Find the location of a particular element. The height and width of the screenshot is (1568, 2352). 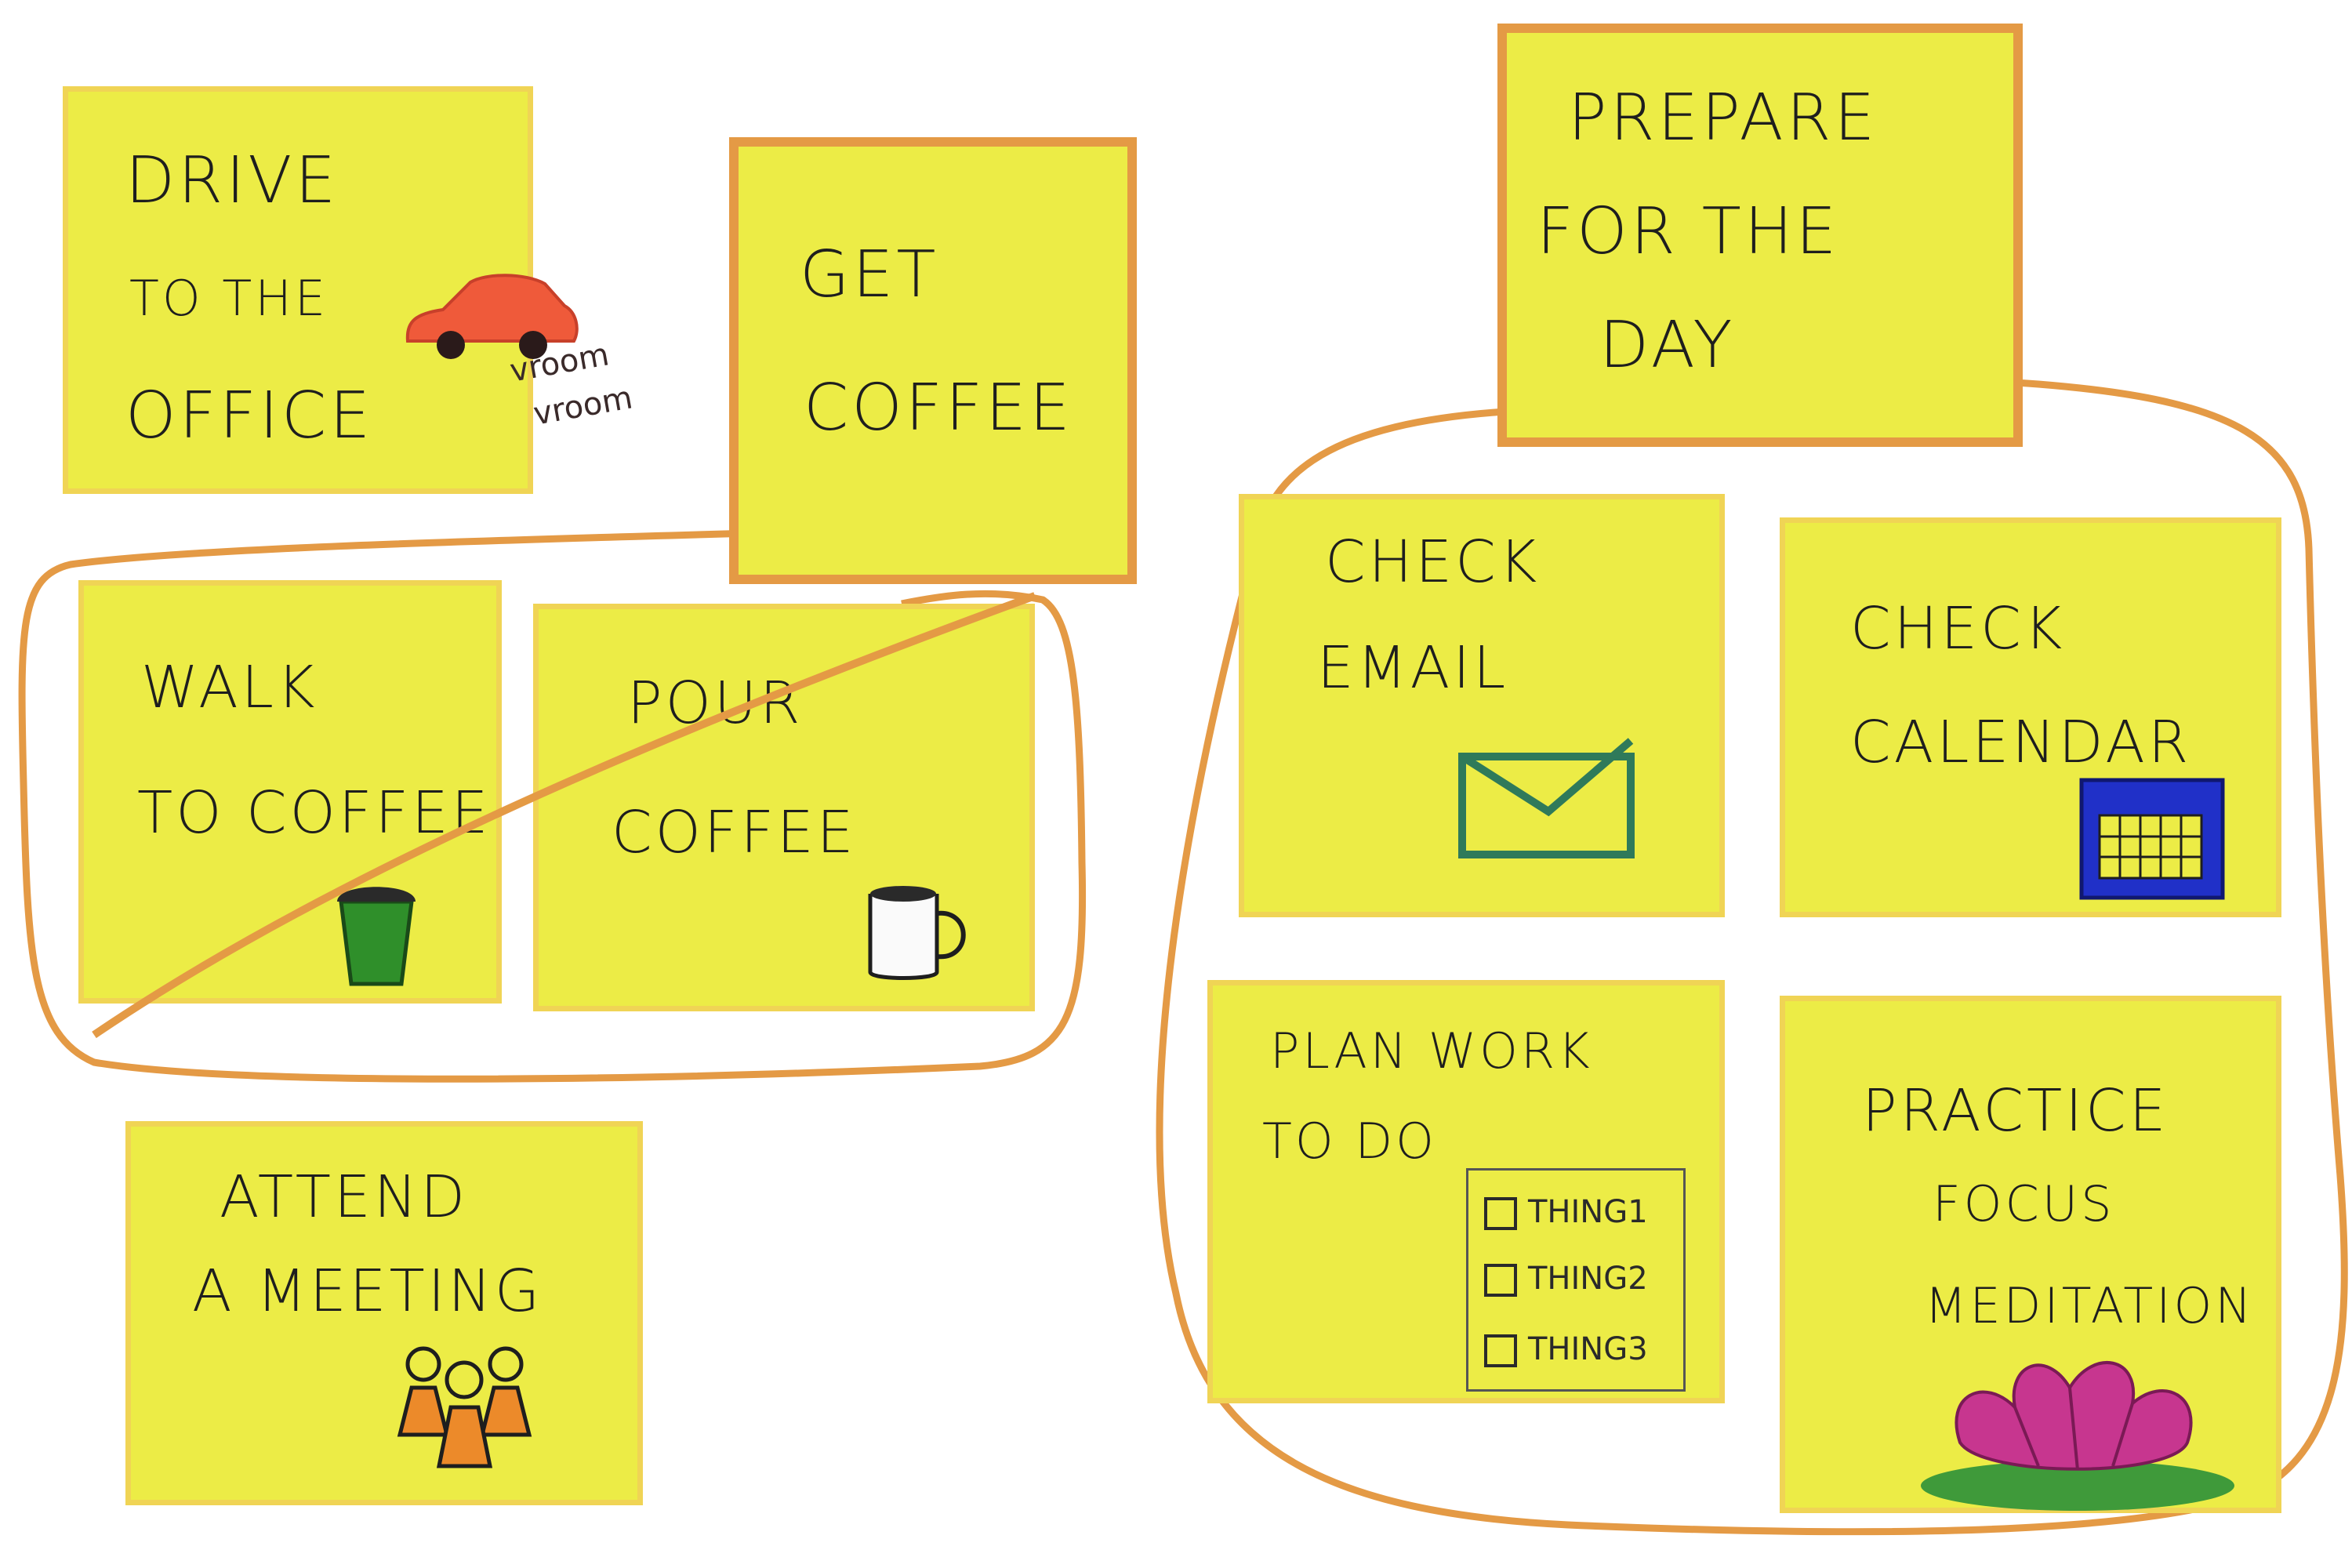

note-attend-line1: Attend is located at coordinates (344, 1197).